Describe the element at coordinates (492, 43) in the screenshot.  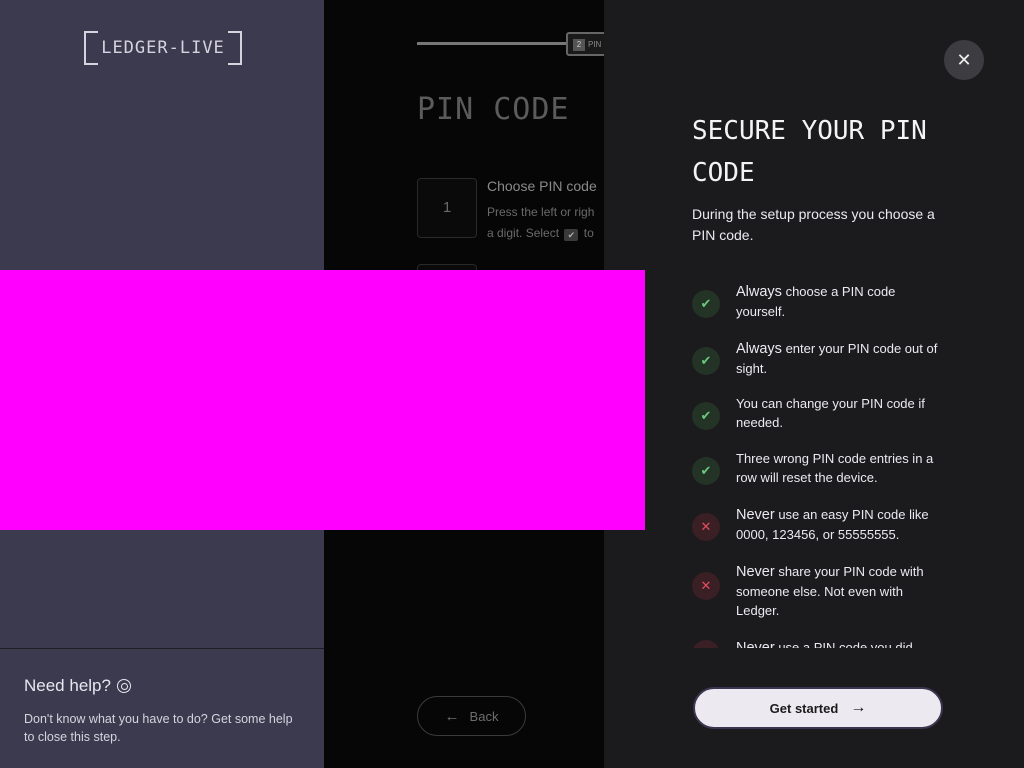
I see `progress-bar` at that location.